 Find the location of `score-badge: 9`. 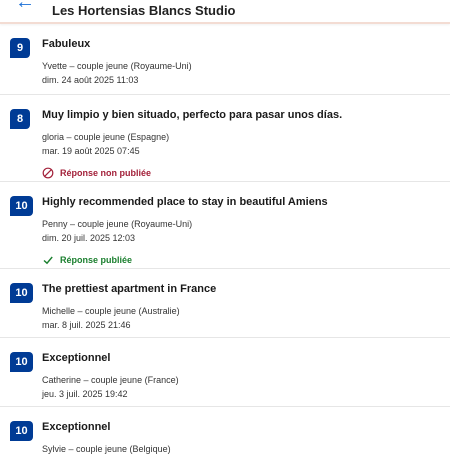

score-badge: 9 is located at coordinates (20, 48).